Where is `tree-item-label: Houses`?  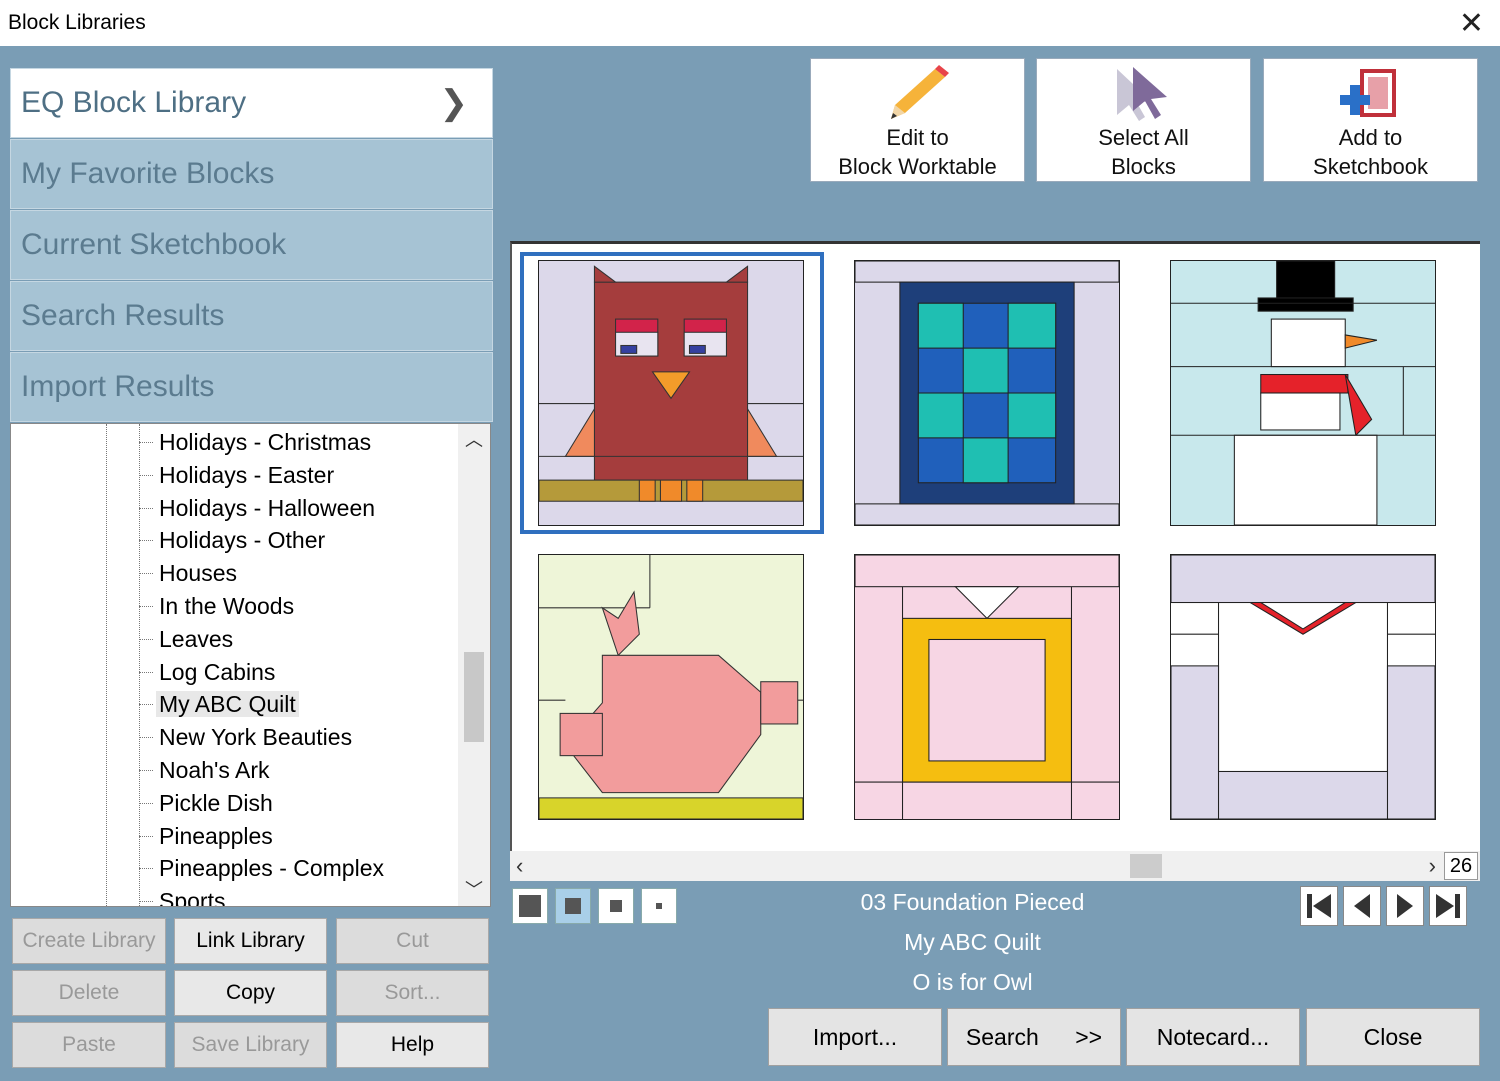 tree-item-label: Houses is located at coordinates (198, 573).